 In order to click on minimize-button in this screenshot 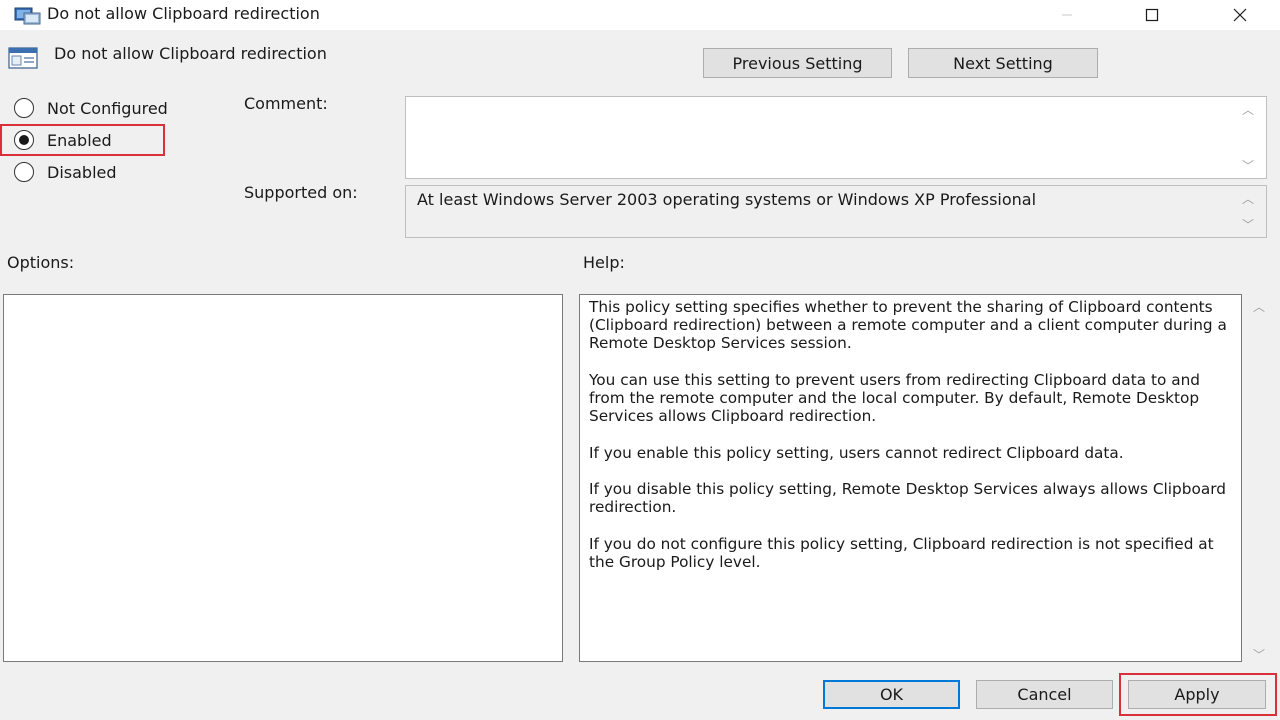, I will do `click(1067, 15)`.